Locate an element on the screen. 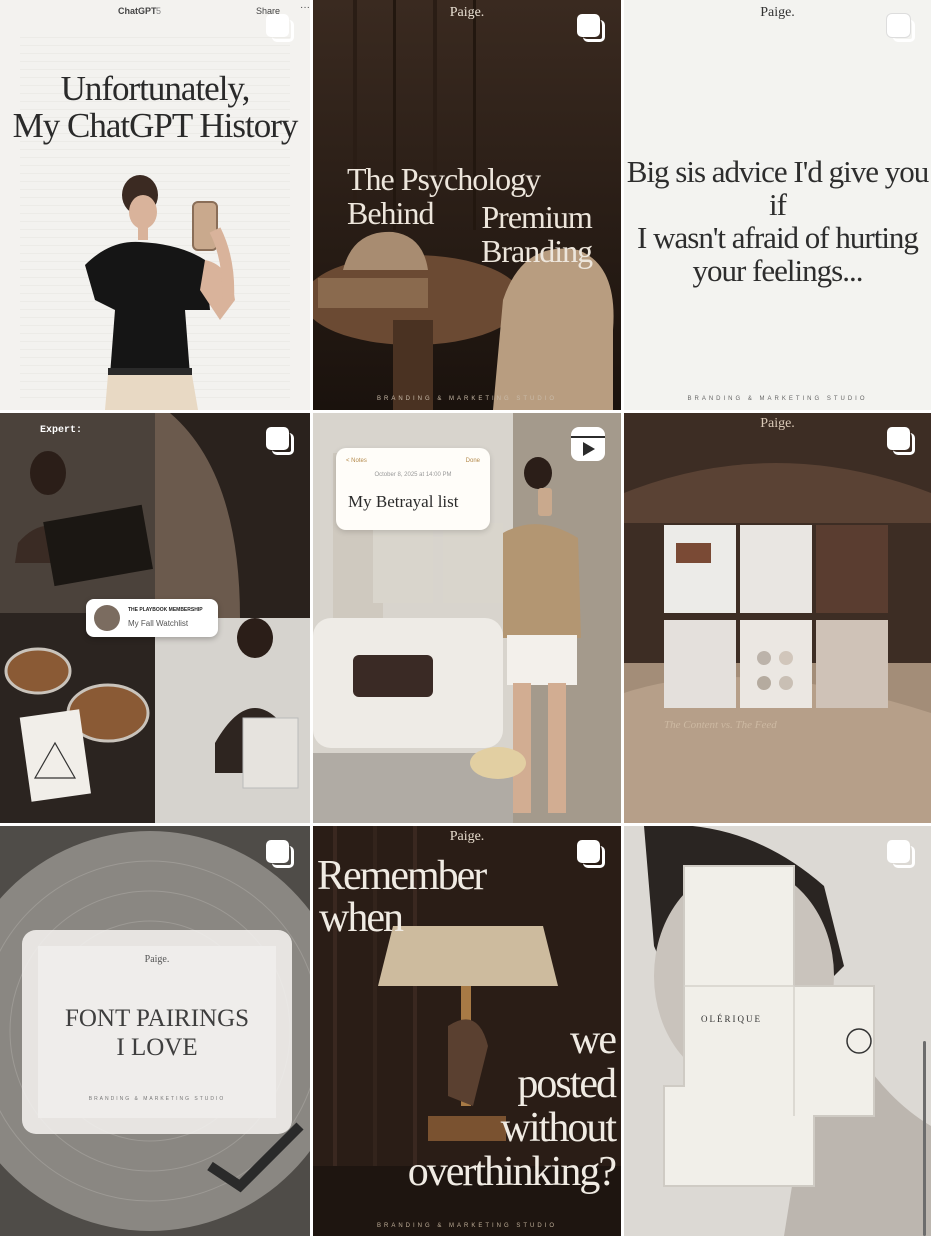  packaging-portrait-image is located at coordinates (777, 1031).